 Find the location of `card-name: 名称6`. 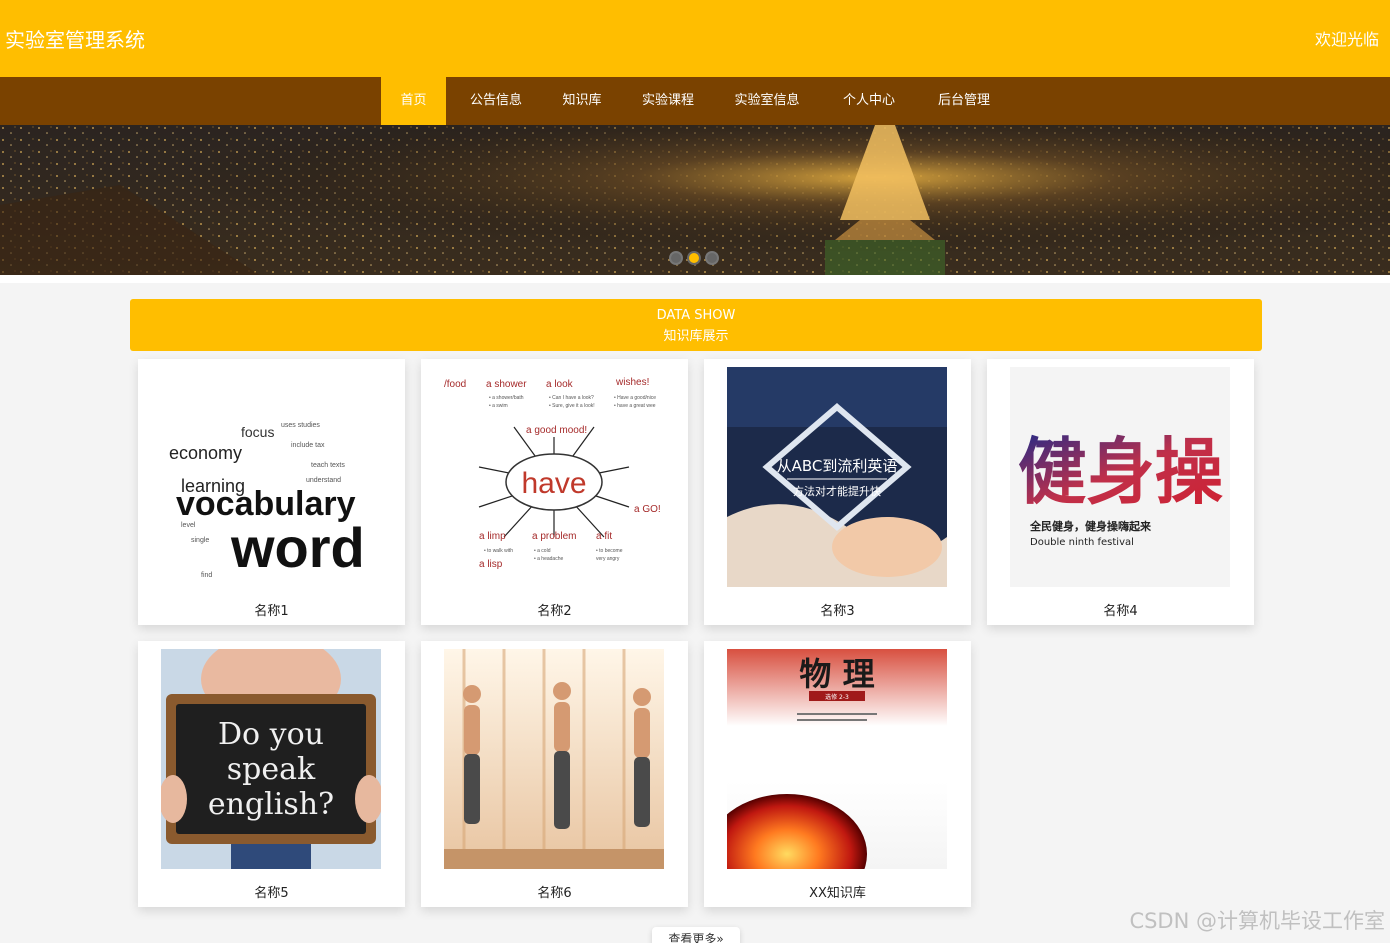

card-name: 名称6 is located at coordinates (554, 893).